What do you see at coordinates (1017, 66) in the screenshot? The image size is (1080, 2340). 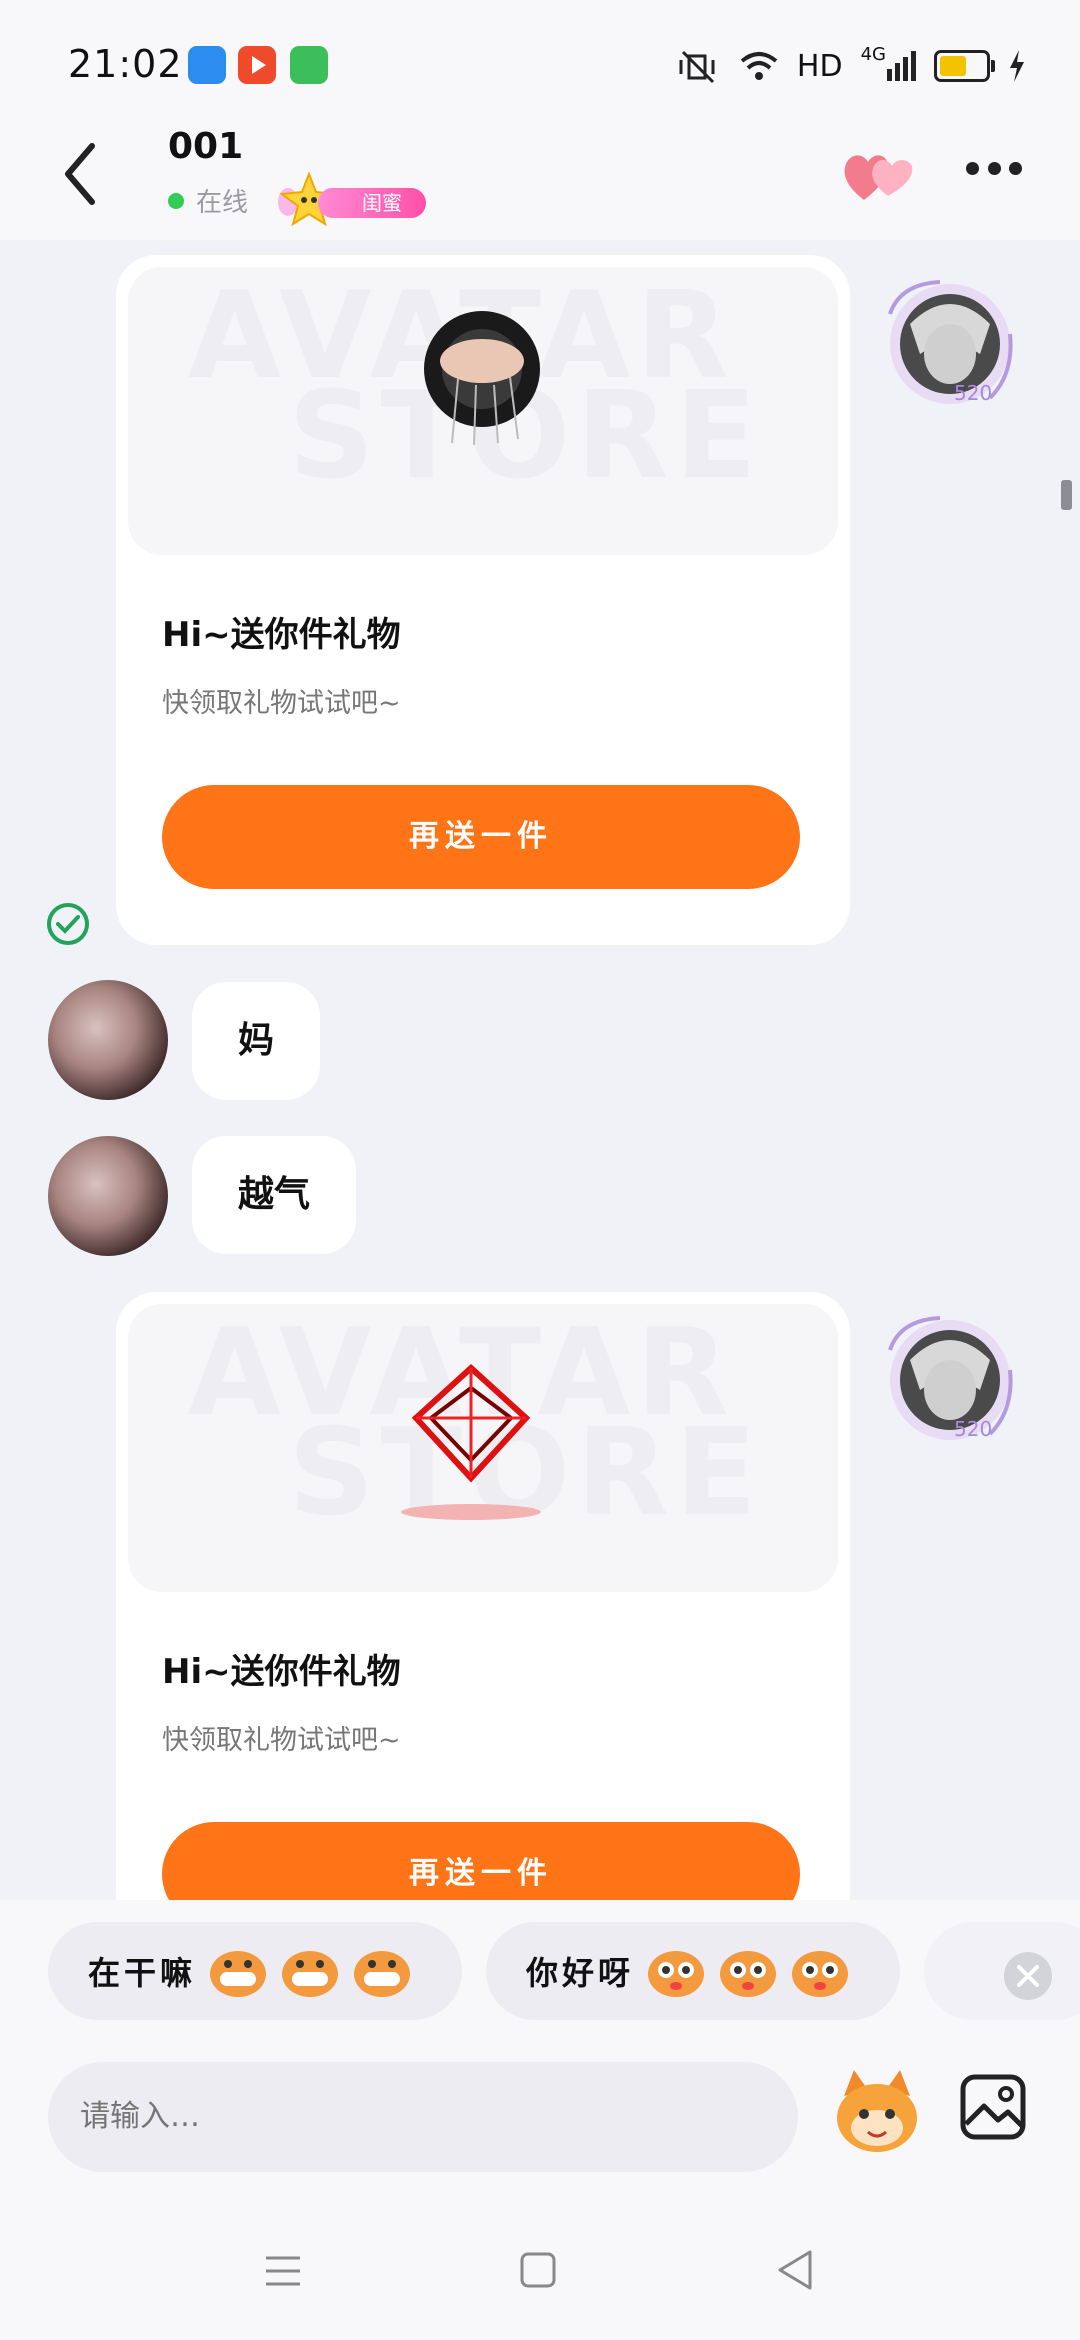 I see `charging-icon` at bounding box center [1017, 66].